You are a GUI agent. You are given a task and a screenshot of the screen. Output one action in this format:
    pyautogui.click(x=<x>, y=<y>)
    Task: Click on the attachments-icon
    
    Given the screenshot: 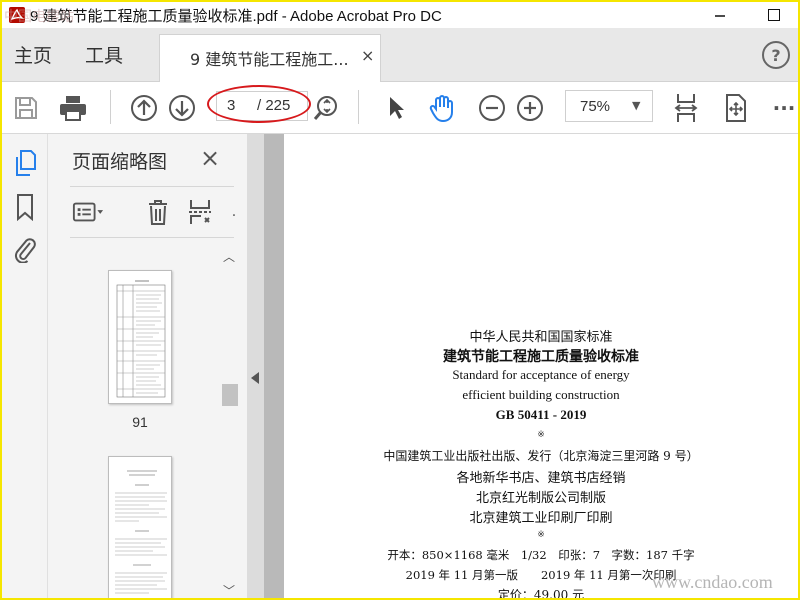 What is the action you would take?
    pyautogui.click(x=25, y=249)
    